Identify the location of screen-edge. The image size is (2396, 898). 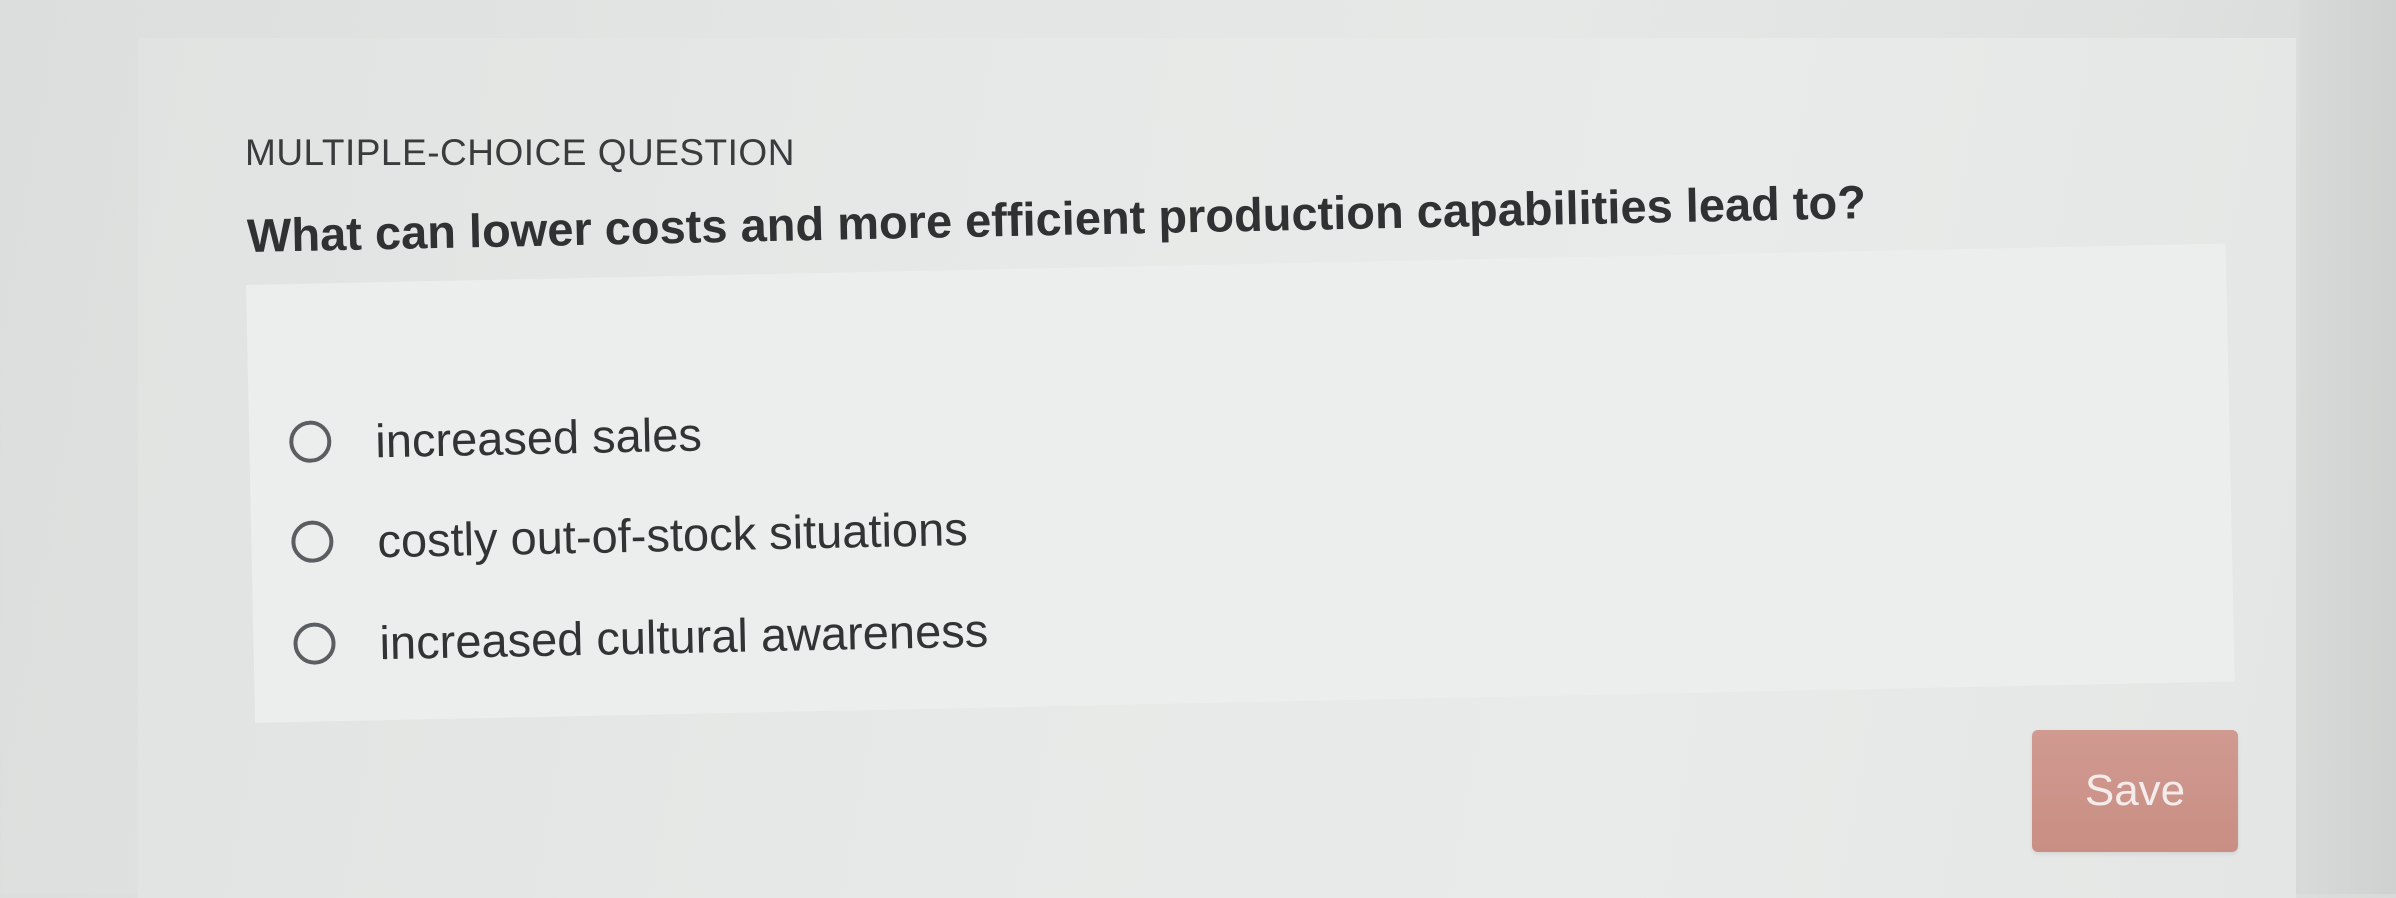
(2348, 447).